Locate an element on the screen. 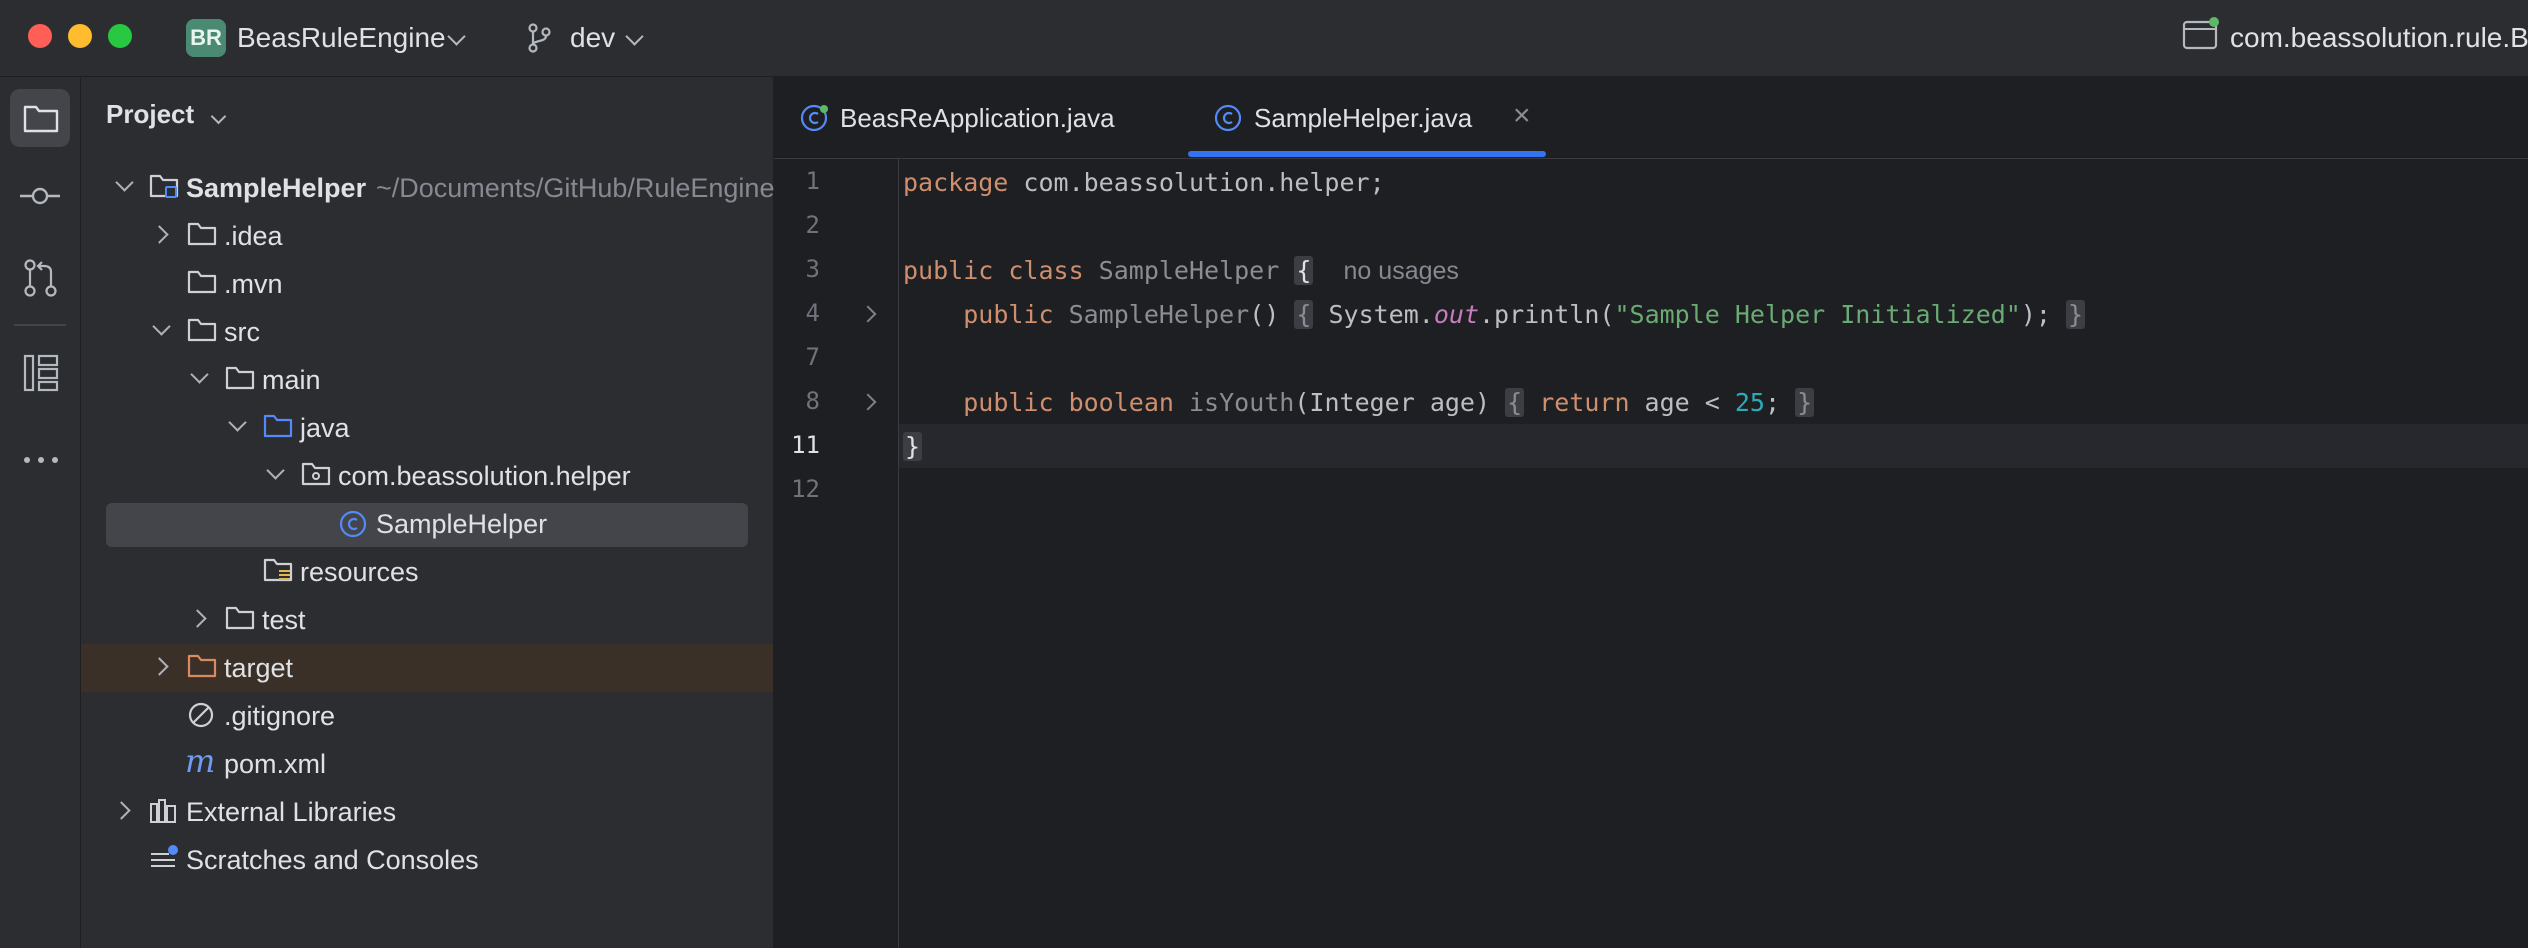 The height and width of the screenshot is (948, 2528). code-text: ; is located at coordinates (1780, 402).